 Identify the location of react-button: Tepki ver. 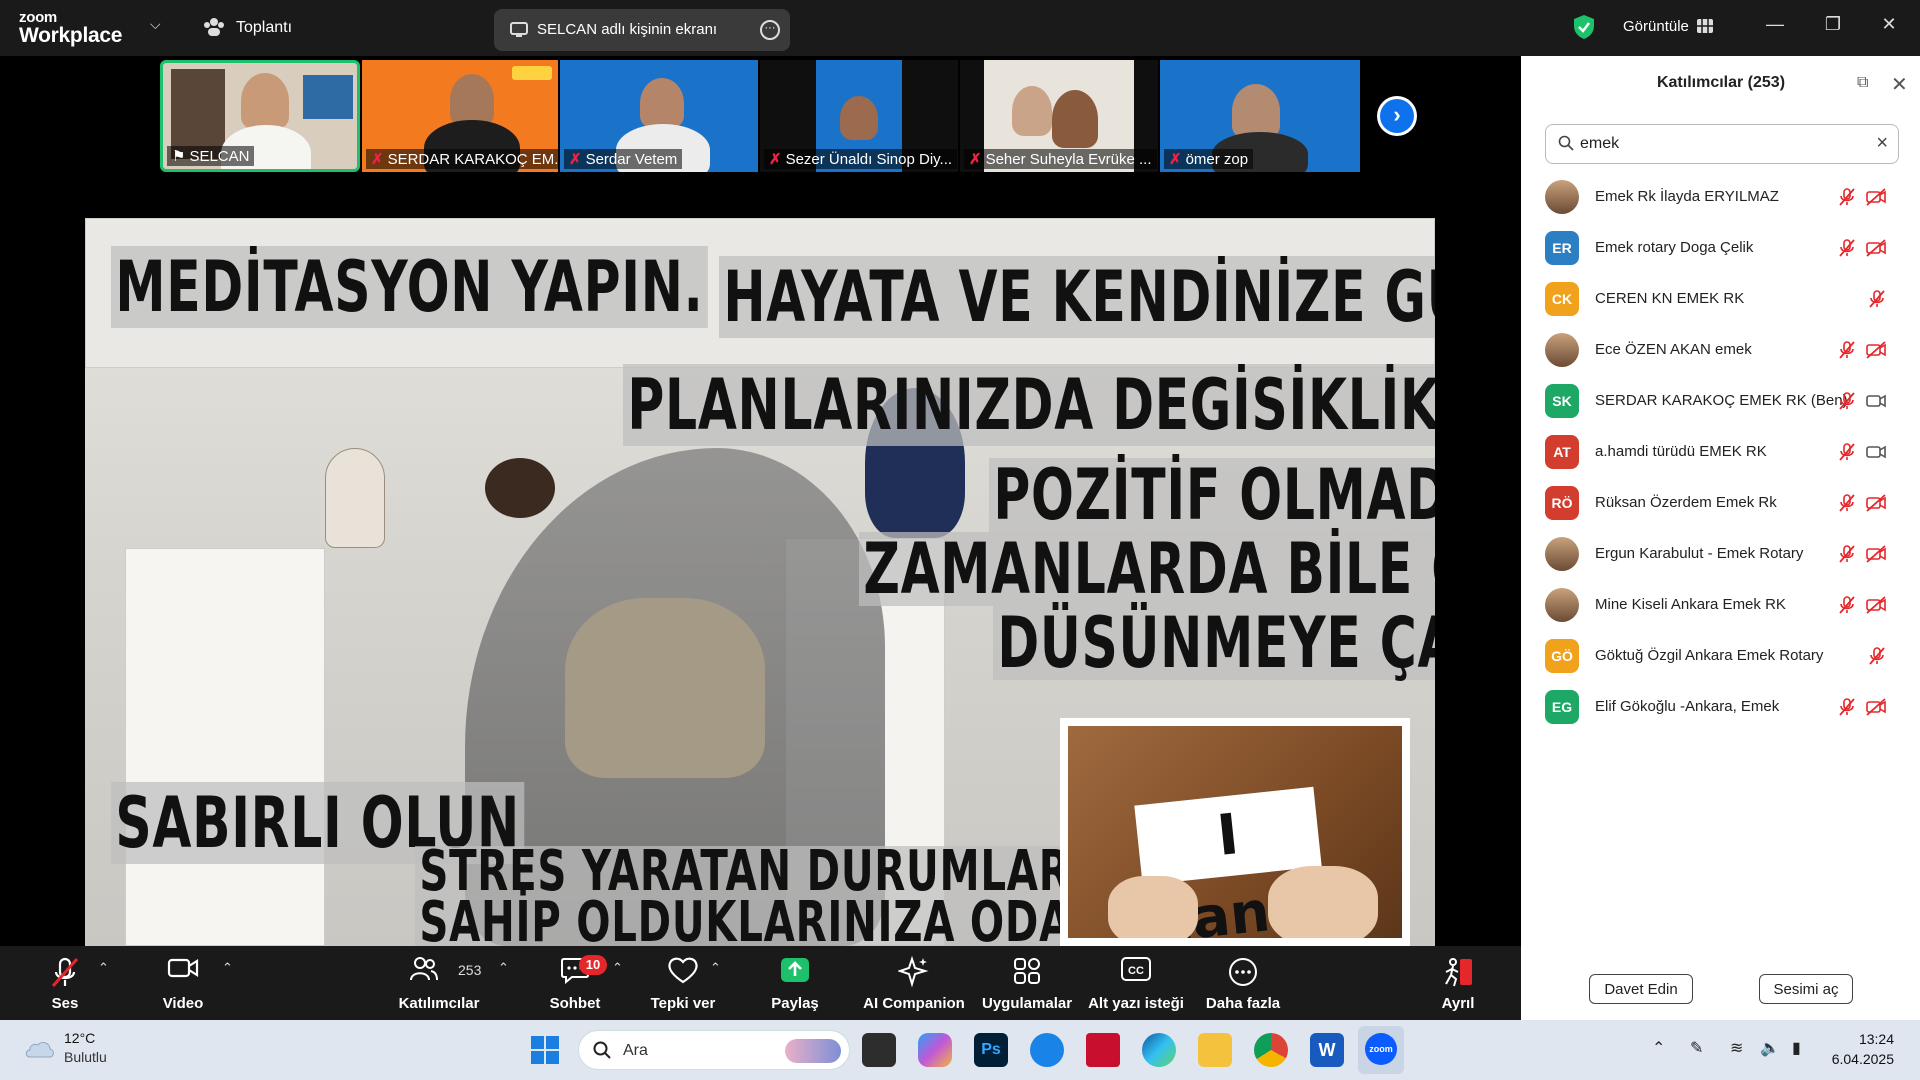
(683, 983).